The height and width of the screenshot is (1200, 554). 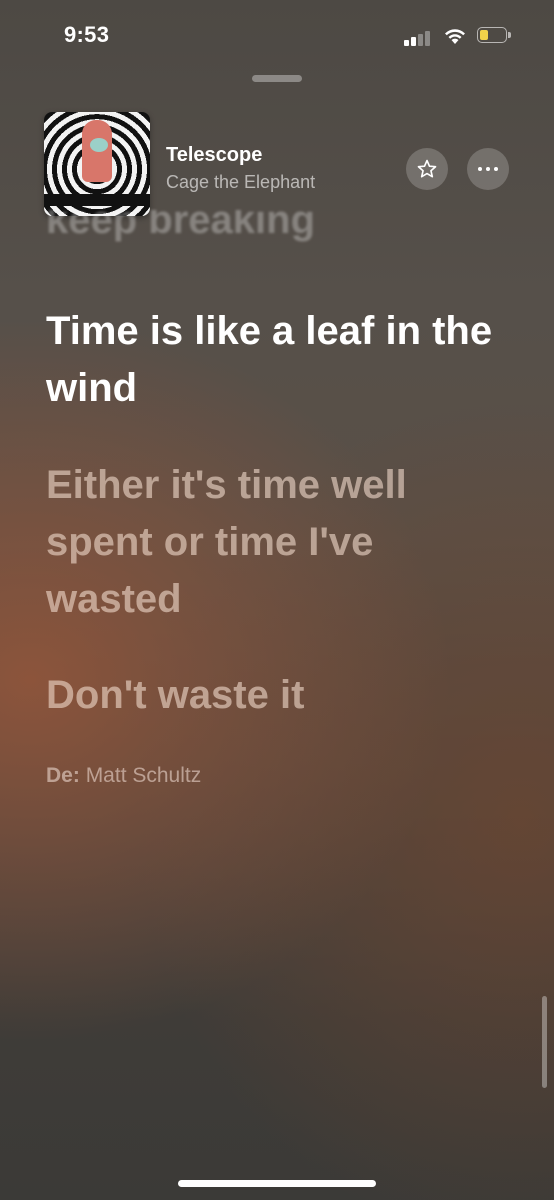 I want to click on song-artist: Cage the Elephant, so click(x=240, y=182).